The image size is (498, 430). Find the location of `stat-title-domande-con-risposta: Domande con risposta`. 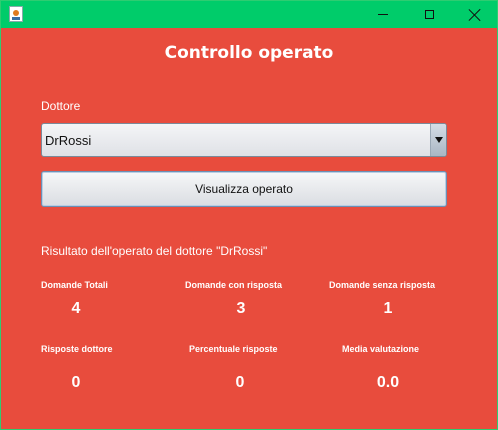

stat-title-domande-con-risposta: Domande con risposta is located at coordinates (234, 285).